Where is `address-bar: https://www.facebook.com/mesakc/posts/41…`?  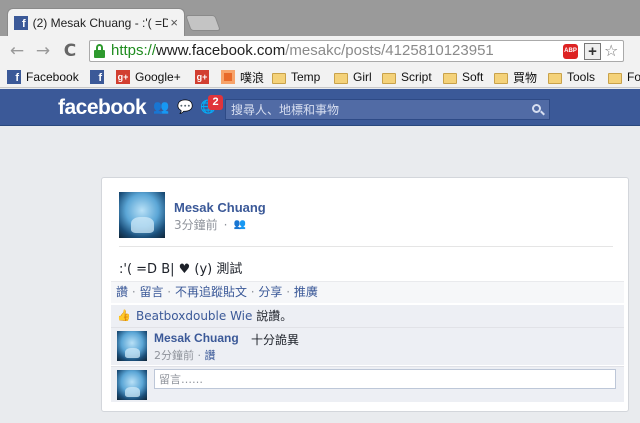 address-bar: https://www.facebook.com/mesakc/posts/41… is located at coordinates (356, 51).